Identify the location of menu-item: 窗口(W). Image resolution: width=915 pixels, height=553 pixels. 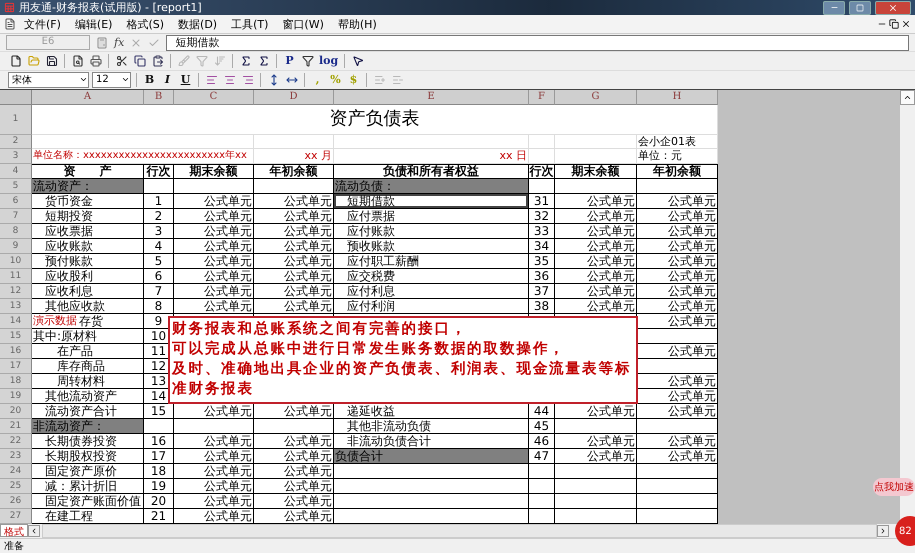
(303, 24).